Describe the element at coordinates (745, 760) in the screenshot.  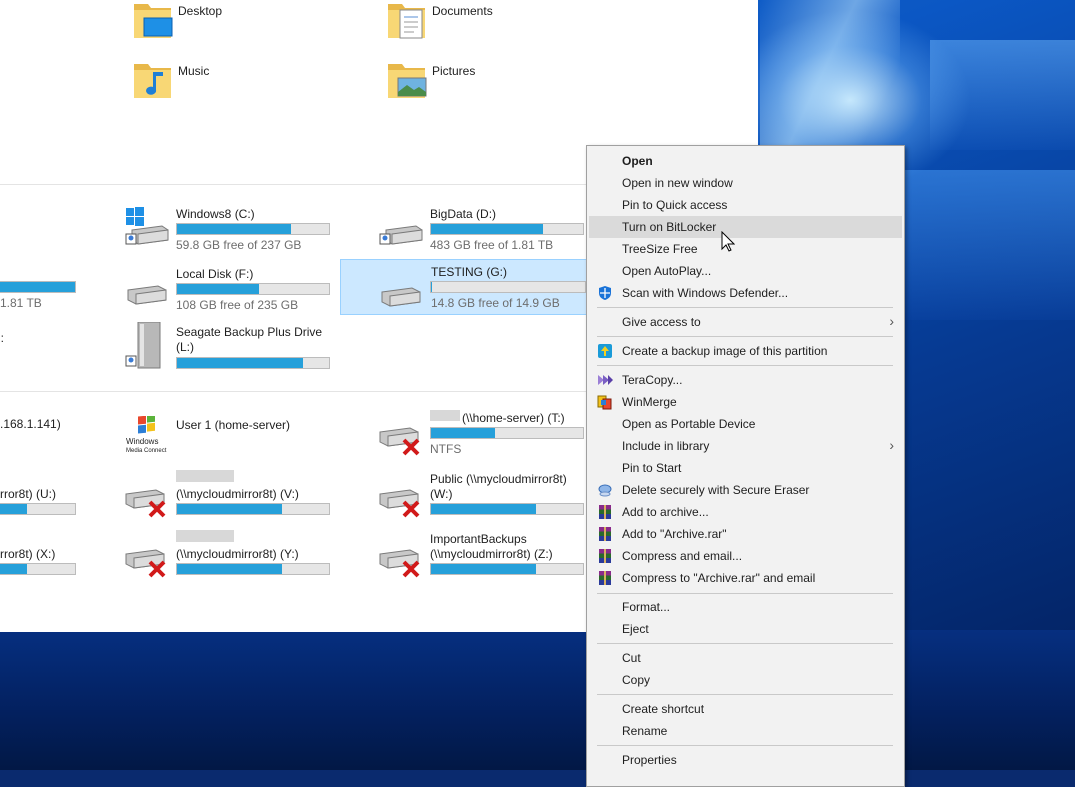
I see `menu-item-properties: Properties` at that location.